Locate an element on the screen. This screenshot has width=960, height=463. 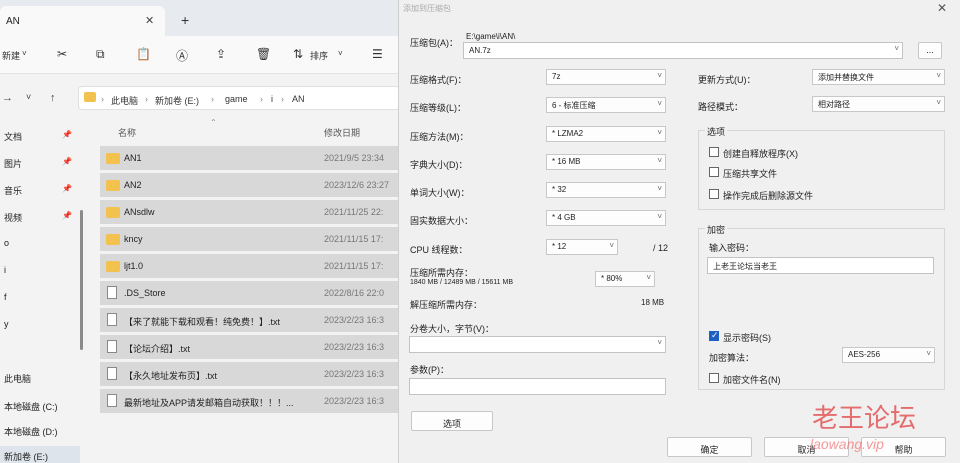
archive-name-combo: AN.7z ˅ is located at coordinates (683, 50).